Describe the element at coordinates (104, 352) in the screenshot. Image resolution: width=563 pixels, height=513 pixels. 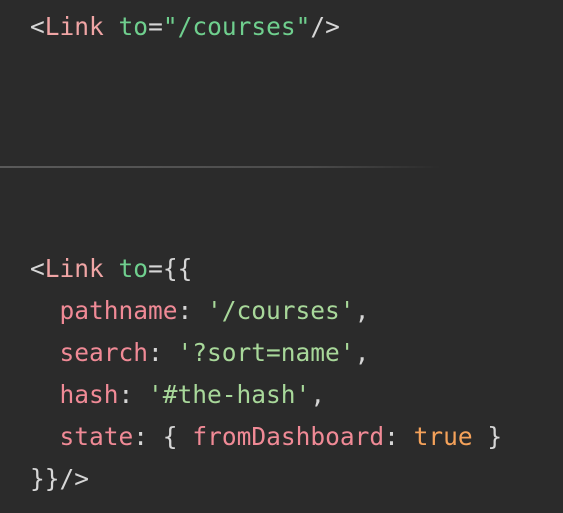
I see `object-key: search` at that location.